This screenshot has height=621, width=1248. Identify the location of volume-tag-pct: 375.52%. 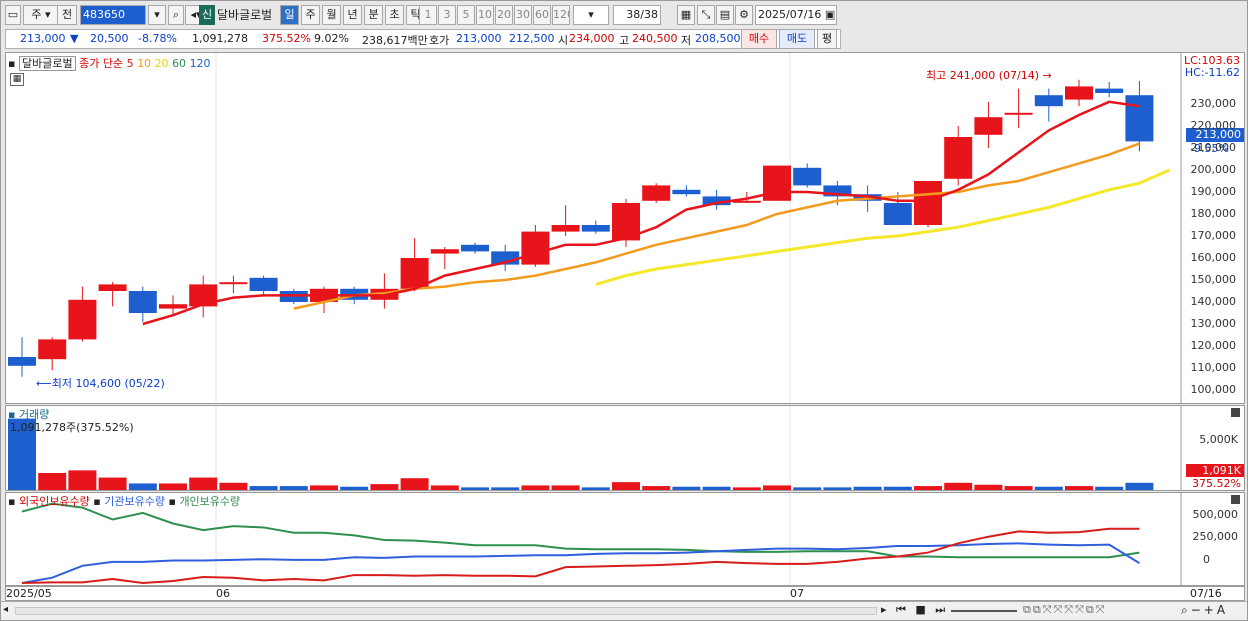
(1216, 483).